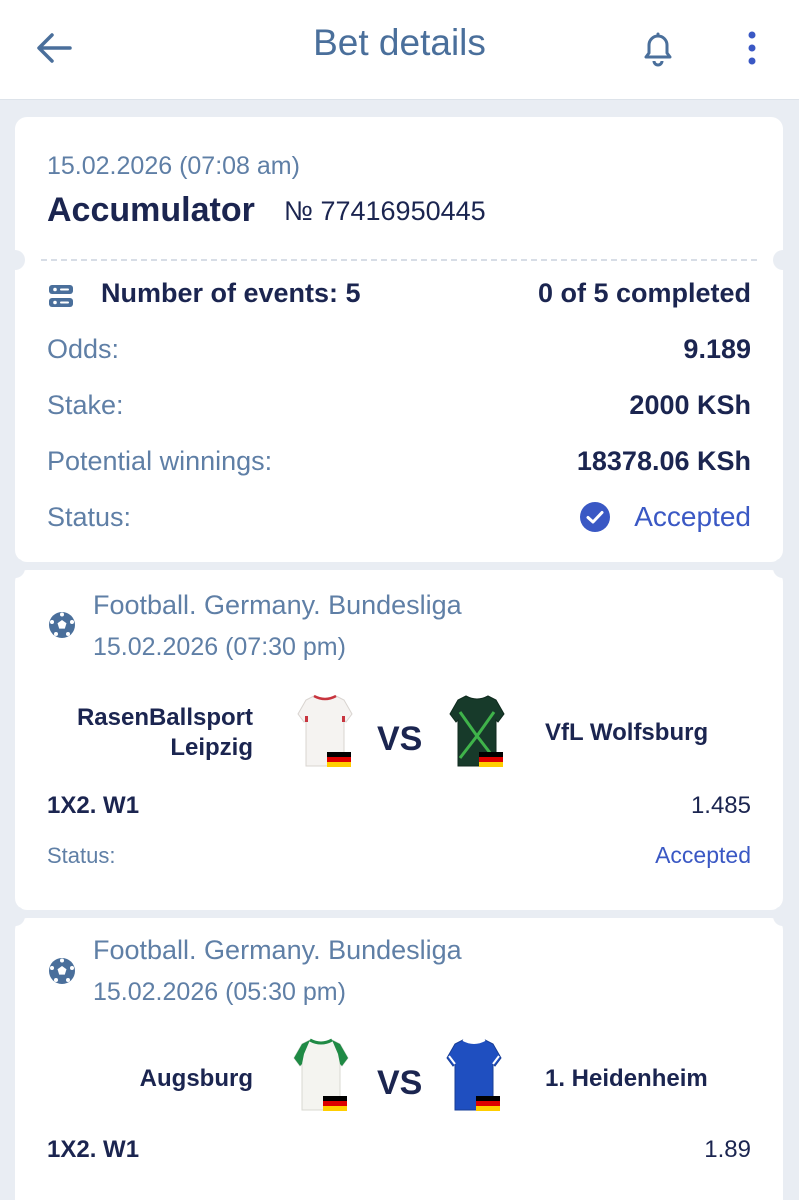 The width and height of the screenshot is (799, 1200). Describe the element at coordinates (727, 1149) in the screenshot. I see `event-odds: 1.89` at that location.